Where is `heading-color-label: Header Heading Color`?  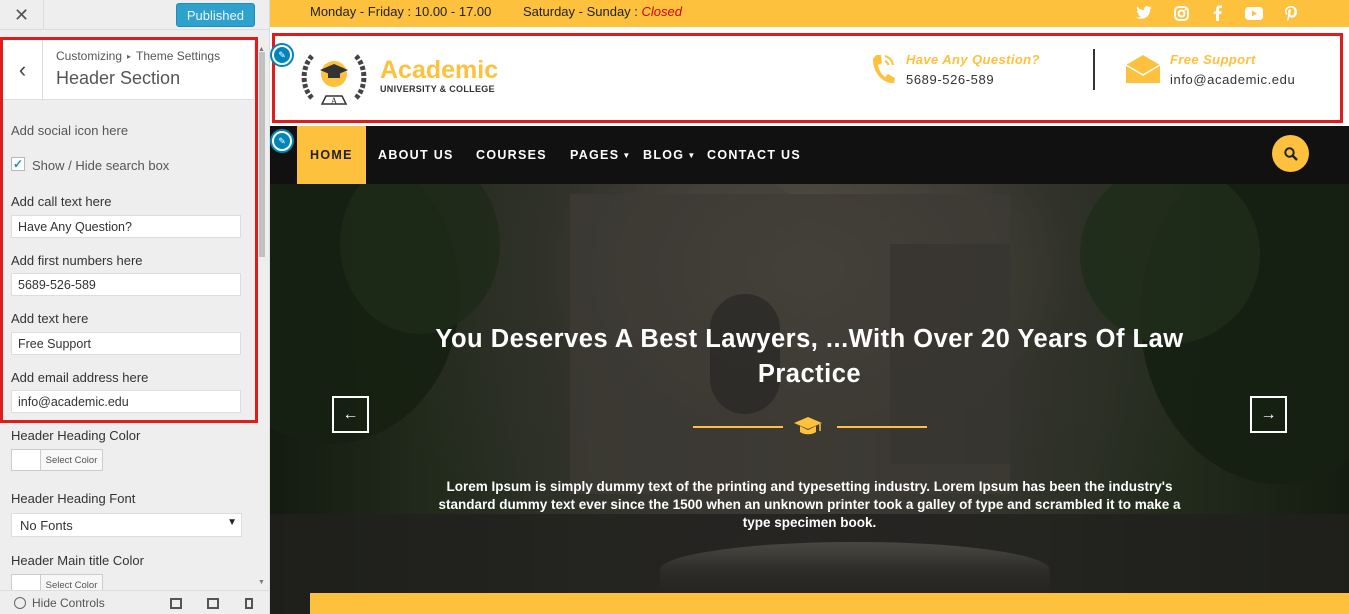 heading-color-label: Header Heading Color is located at coordinates (76, 435).